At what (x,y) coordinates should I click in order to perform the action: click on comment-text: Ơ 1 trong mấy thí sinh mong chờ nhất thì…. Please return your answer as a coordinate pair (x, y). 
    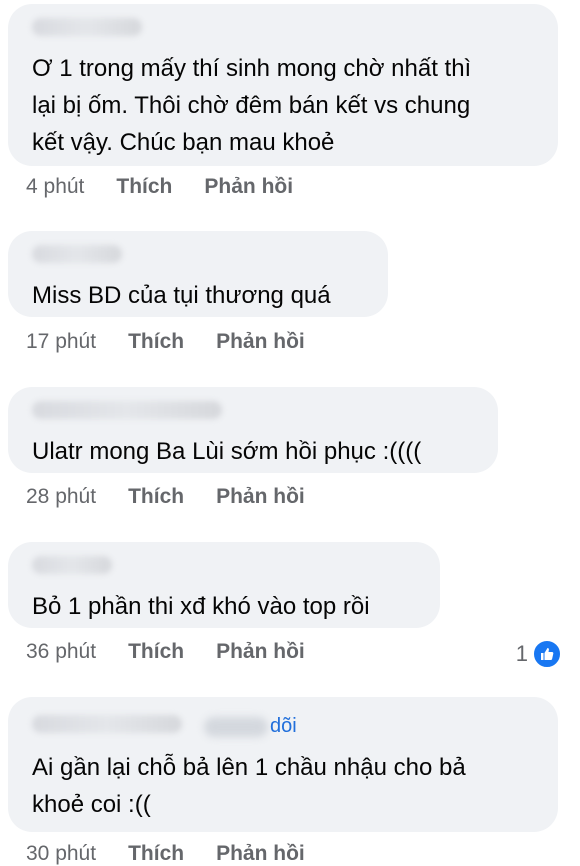
    Looking at the image, I should click on (252, 105).